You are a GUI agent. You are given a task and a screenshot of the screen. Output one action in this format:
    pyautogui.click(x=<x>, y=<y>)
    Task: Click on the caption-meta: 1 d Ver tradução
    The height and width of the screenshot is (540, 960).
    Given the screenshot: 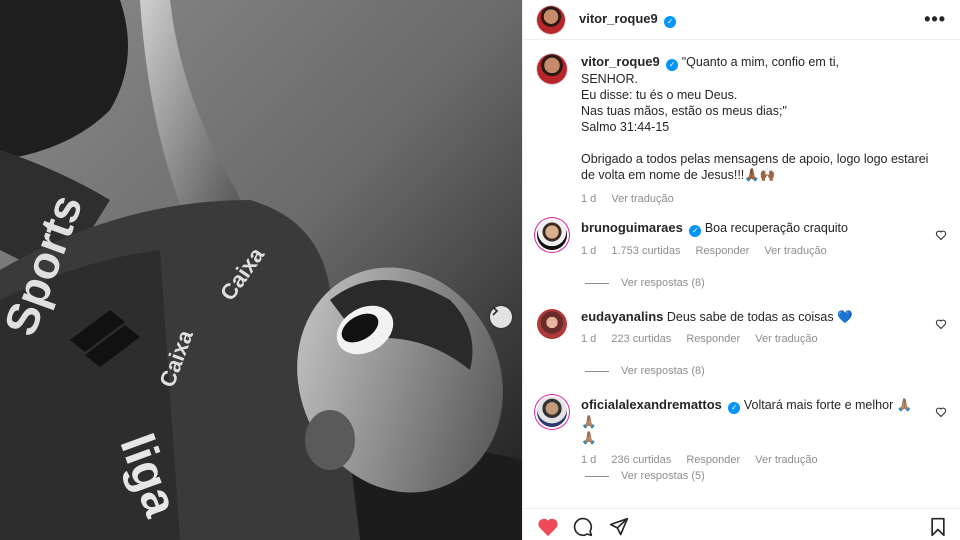 What is the action you would take?
    pyautogui.click(x=754, y=199)
    